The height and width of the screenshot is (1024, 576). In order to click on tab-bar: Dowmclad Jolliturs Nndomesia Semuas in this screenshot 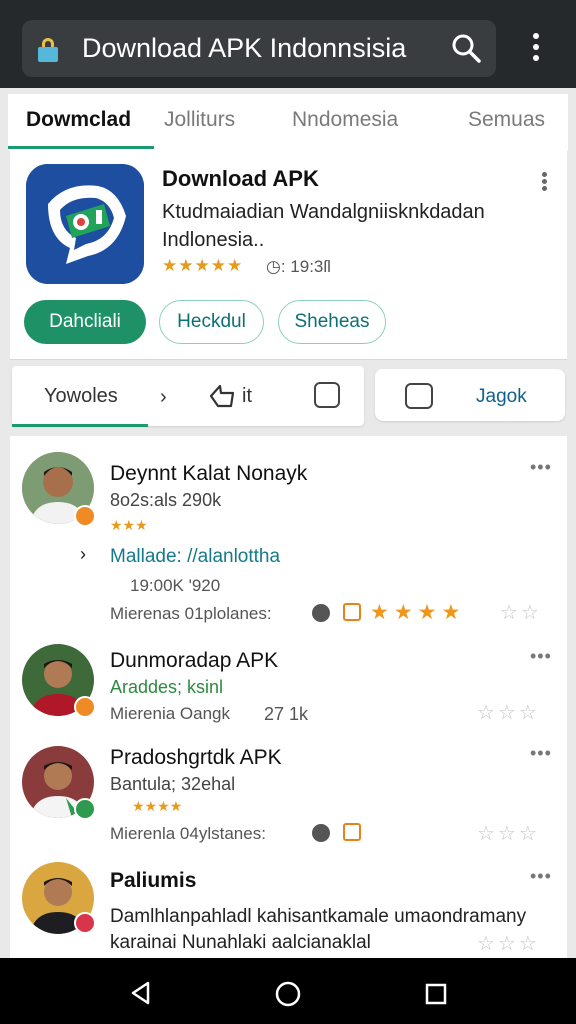, I will do `click(288, 122)`.